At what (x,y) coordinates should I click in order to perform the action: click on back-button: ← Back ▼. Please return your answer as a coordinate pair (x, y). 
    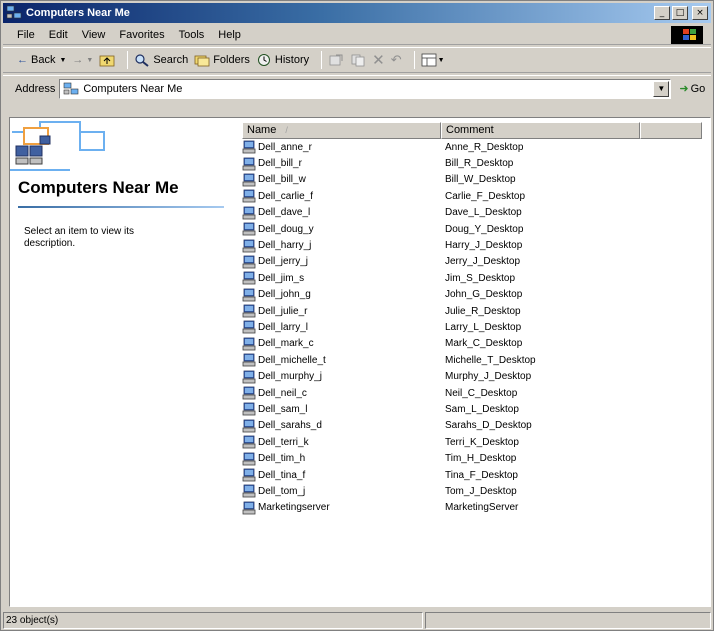
    Looking at the image, I should click on (41, 60).